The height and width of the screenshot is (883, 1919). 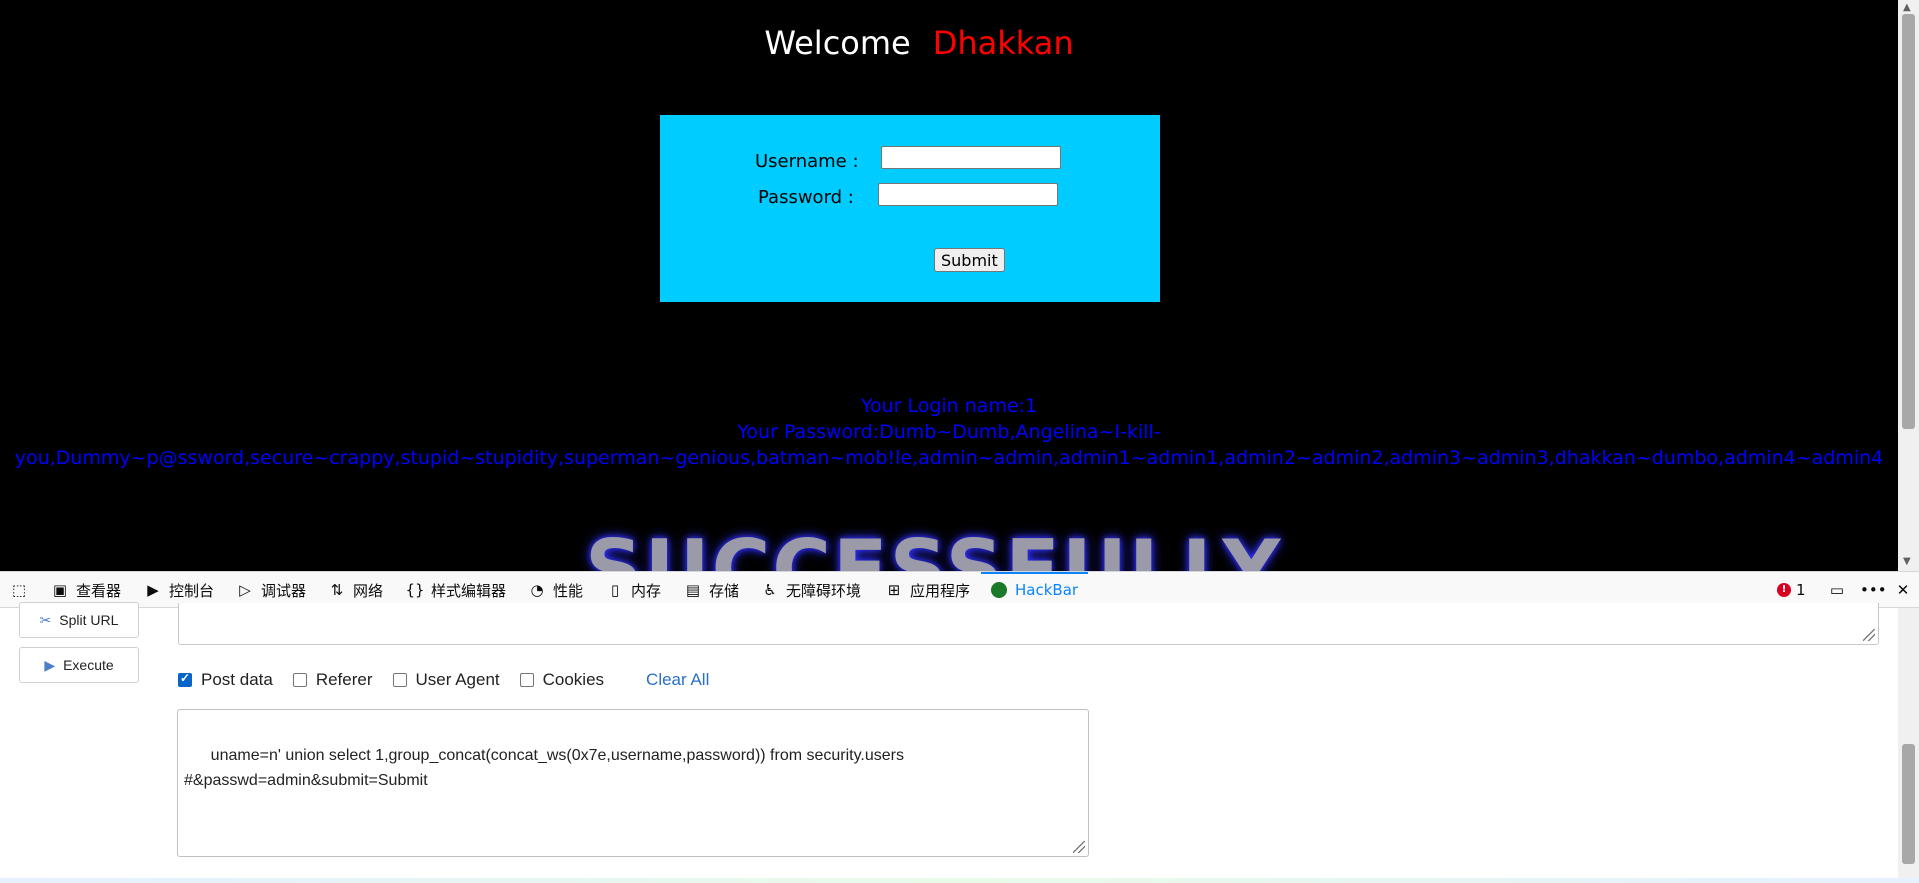 I want to click on accessibility-icon: ♿, so click(x=770, y=590).